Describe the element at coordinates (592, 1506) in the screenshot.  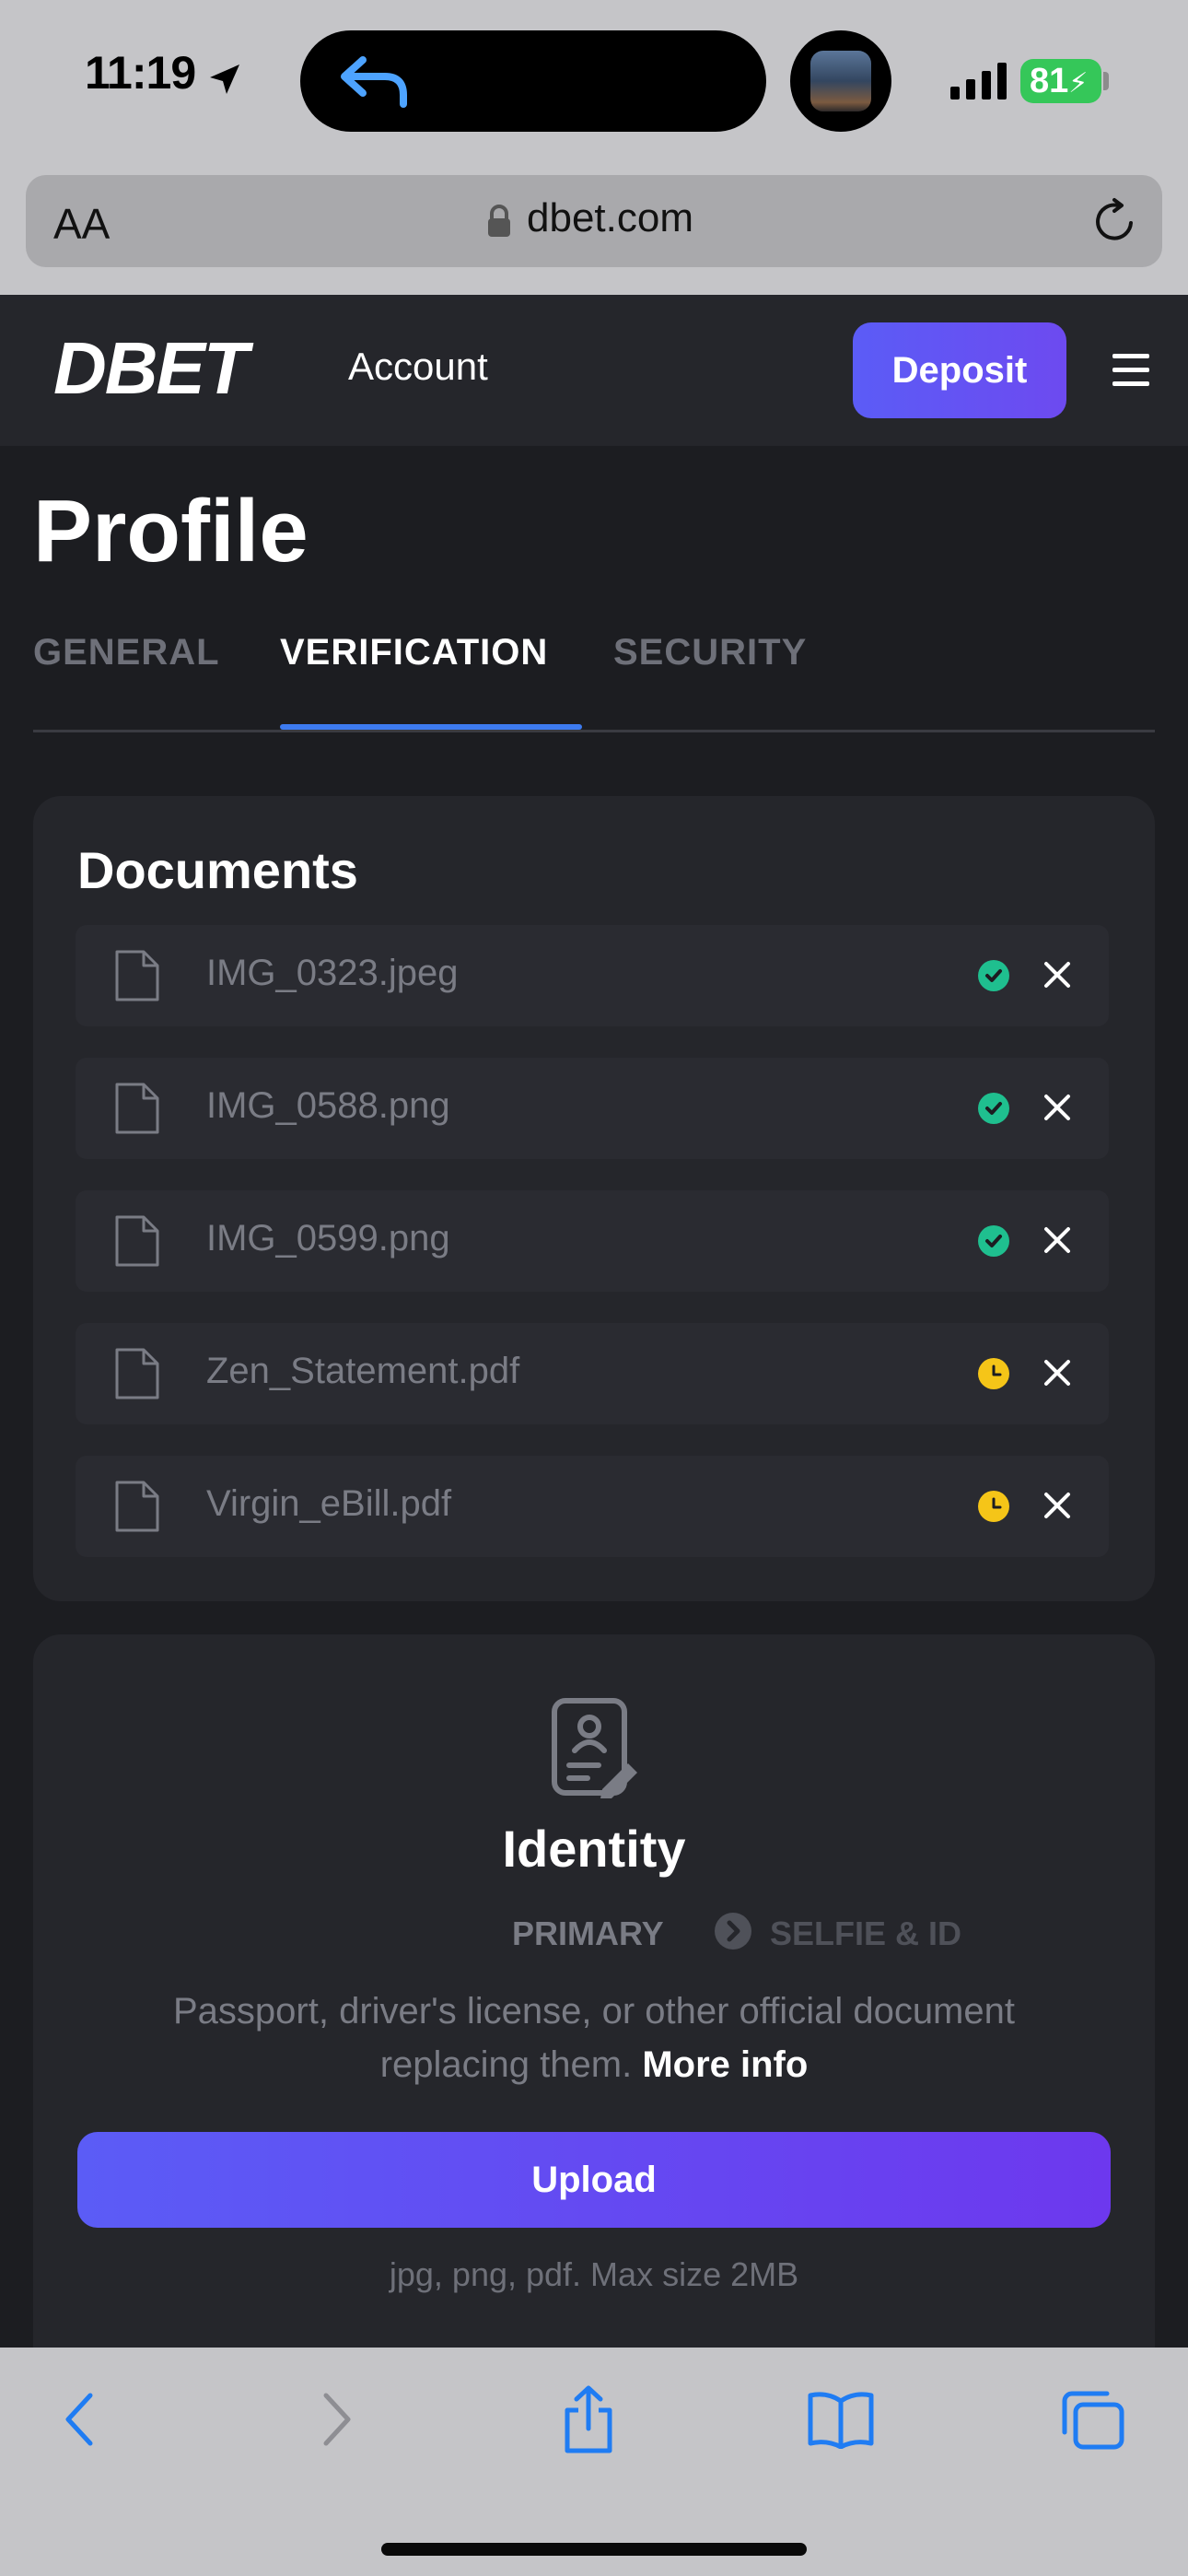
I see `document-row: Virgin_eBill.pdf` at that location.